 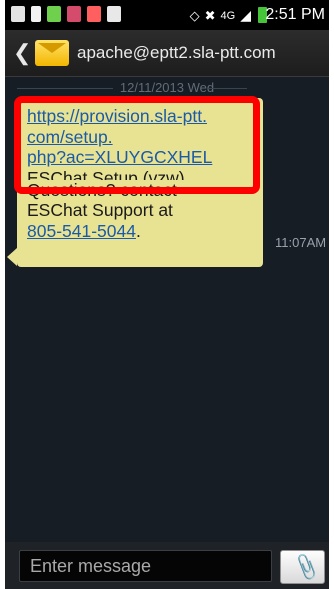 I want to click on message-body-line-2: ESChat Support at, so click(x=100, y=210).